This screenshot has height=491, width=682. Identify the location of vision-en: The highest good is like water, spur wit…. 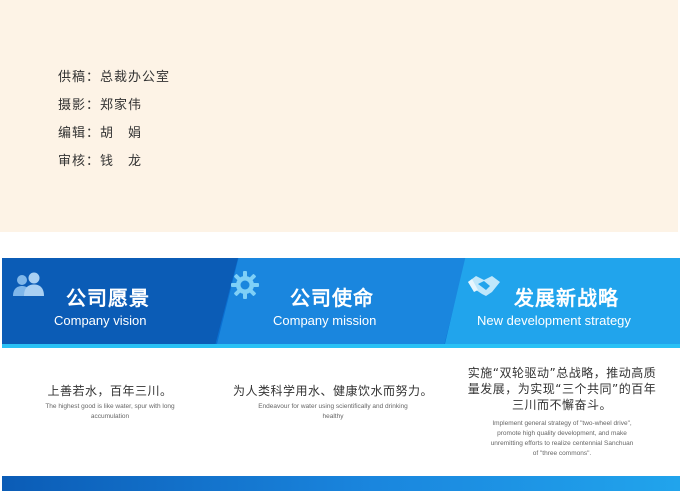
(110, 411).